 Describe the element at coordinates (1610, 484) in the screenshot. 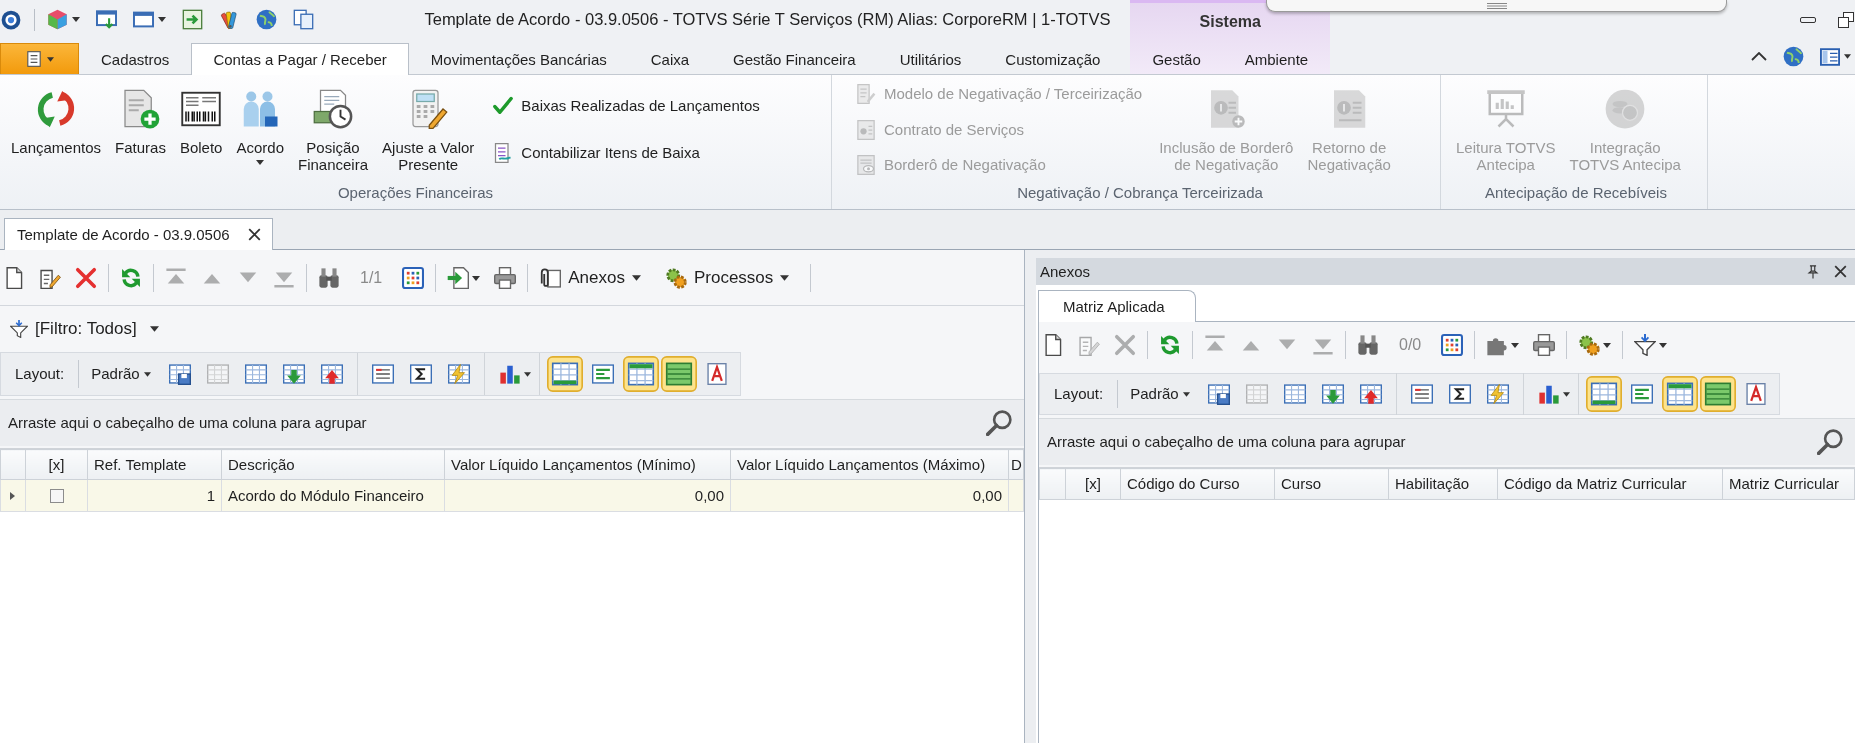

I see `column-header: Código da Matriz Curricular` at that location.